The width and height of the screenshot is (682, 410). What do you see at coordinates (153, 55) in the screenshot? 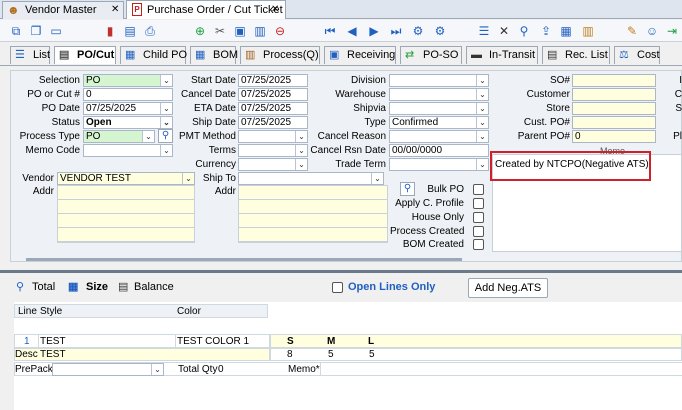
I see `tab-child-po: ▦ Child PO` at bounding box center [153, 55].